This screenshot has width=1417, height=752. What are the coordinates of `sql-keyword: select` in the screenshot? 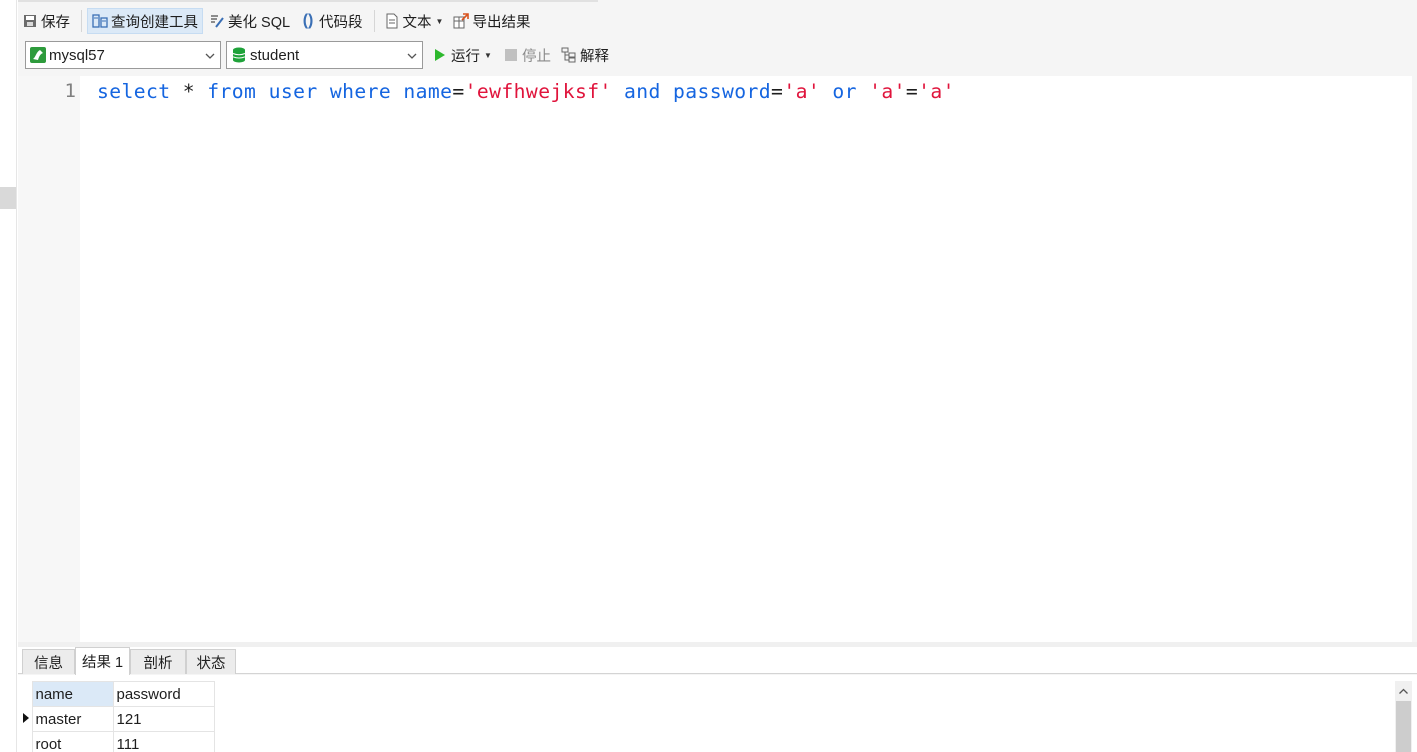 It's located at (134, 91).